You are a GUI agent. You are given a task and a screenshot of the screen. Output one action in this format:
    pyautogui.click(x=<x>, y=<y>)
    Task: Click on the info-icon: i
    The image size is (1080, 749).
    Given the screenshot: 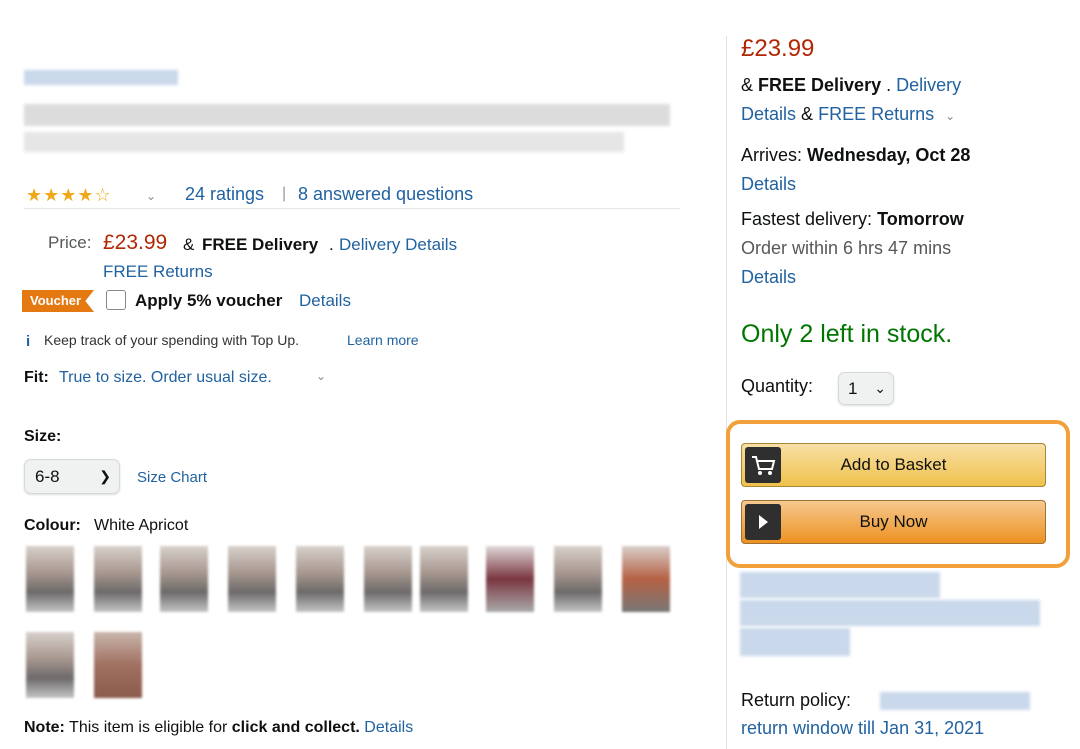 What is the action you would take?
    pyautogui.click(x=28, y=341)
    